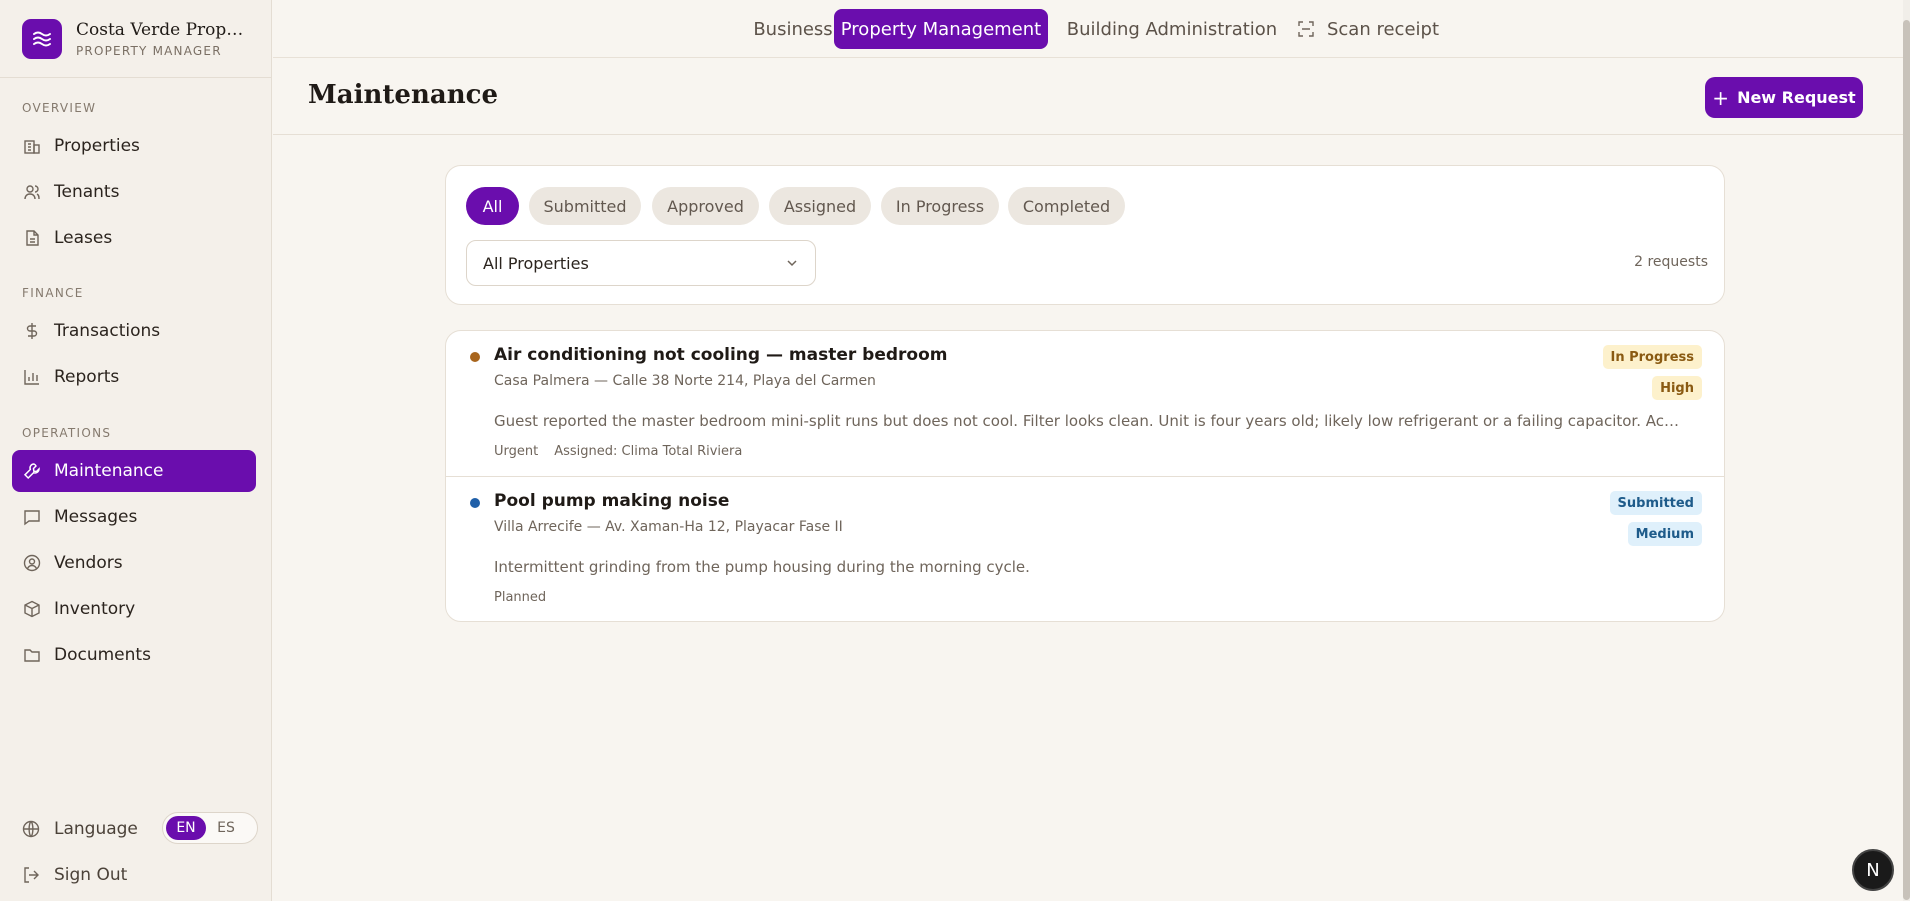 This screenshot has height=901, width=1910. What do you see at coordinates (32, 471) in the screenshot?
I see `wrench-icon` at bounding box center [32, 471].